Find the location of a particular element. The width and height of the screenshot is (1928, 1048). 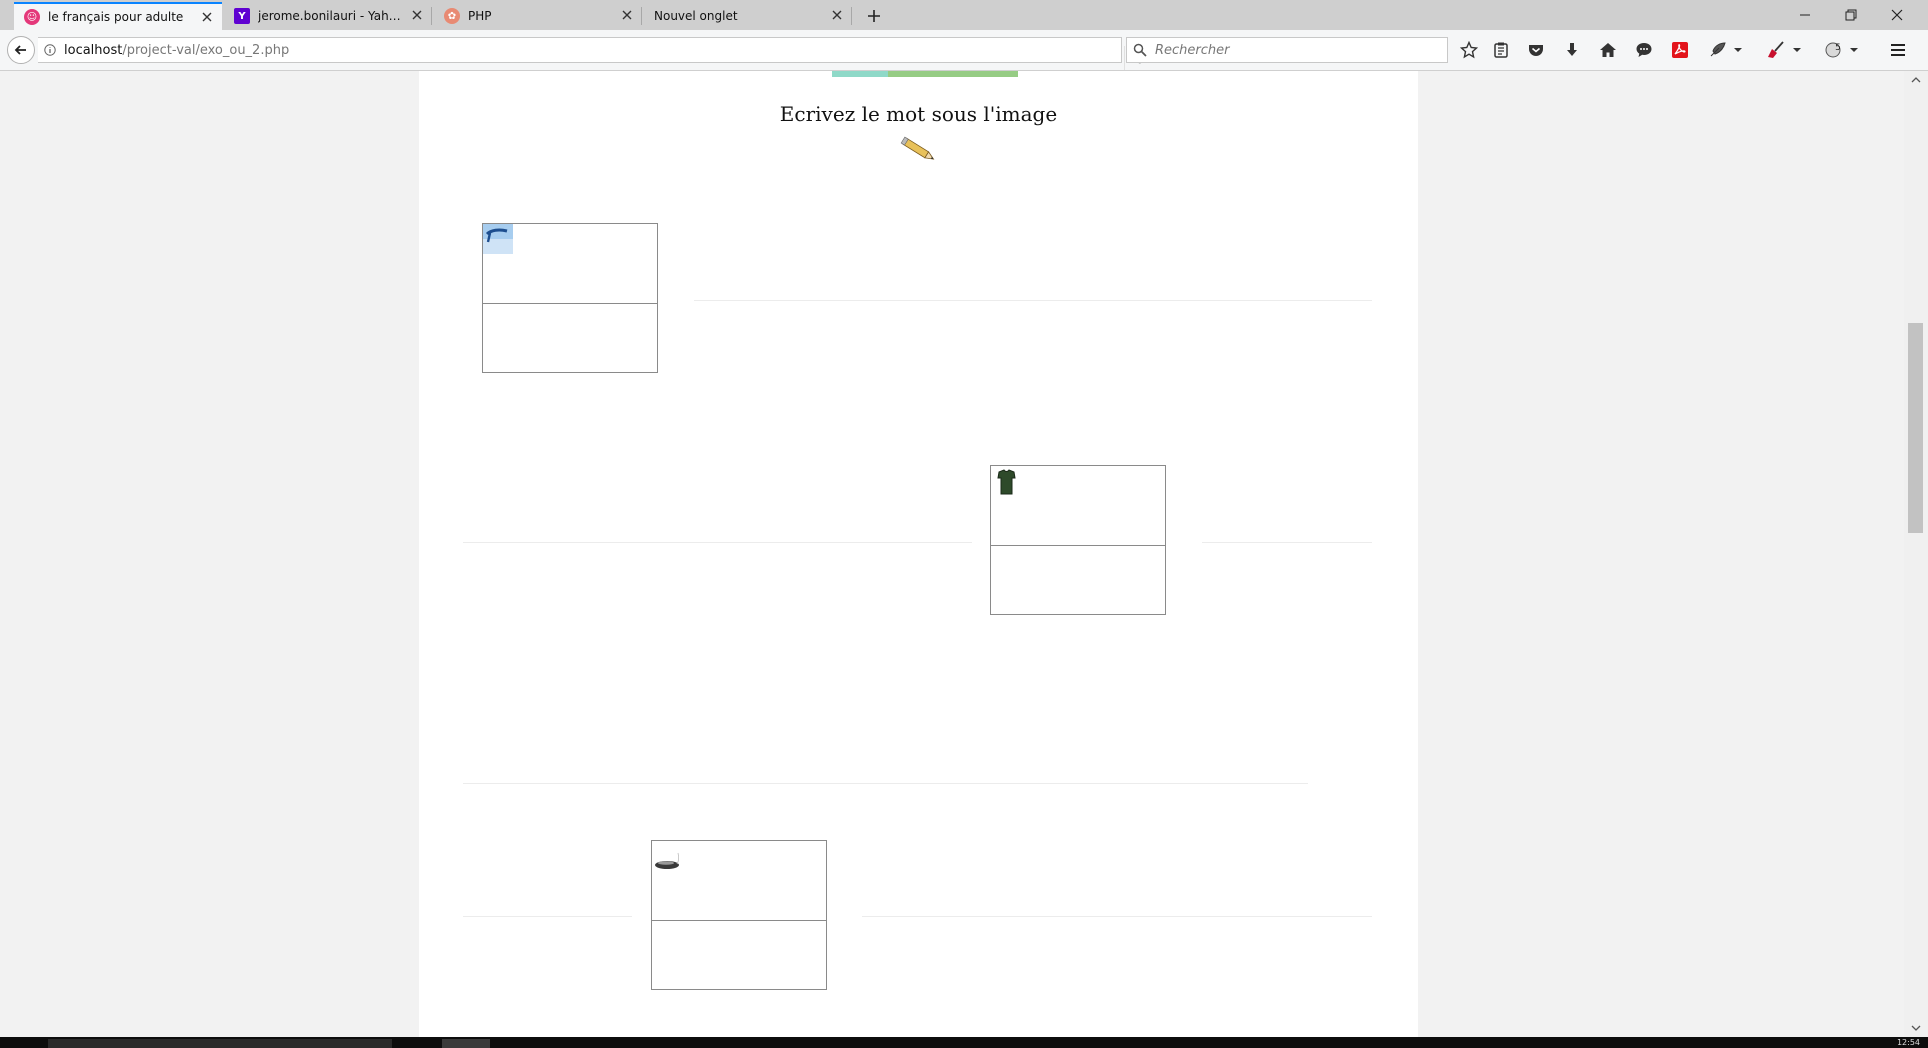

bookmarks-list-button is located at coordinates (1501, 50).